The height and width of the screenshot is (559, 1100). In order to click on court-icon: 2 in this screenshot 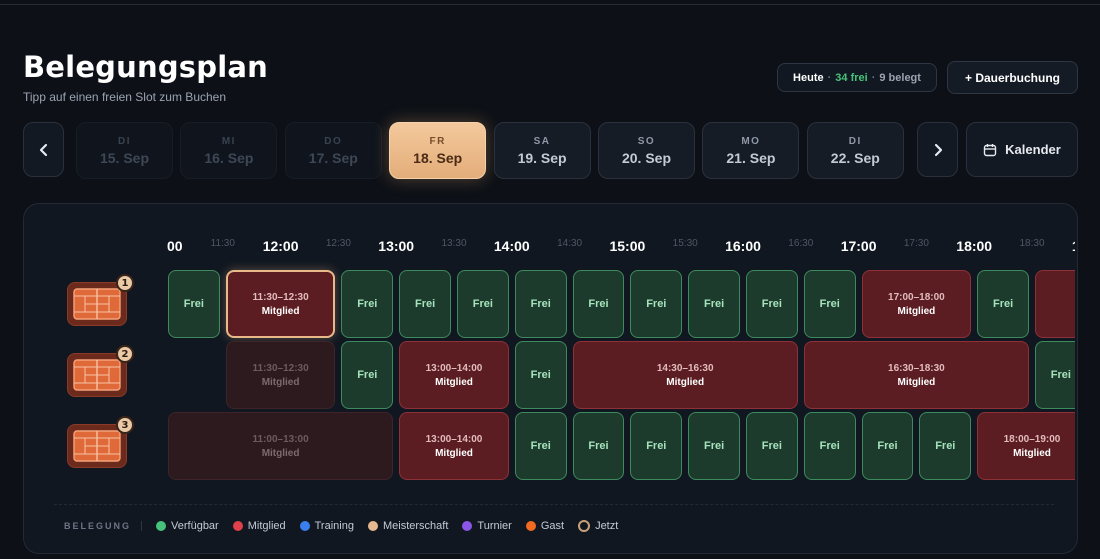, I will do `click(100, 371)`.